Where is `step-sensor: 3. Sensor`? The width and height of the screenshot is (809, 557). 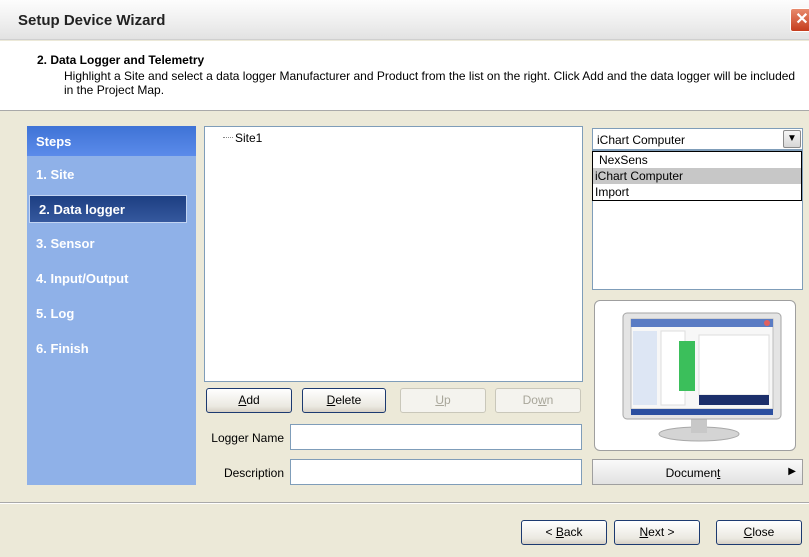
step-sensor: 3. Sensor is located at coordinates (111, 244).